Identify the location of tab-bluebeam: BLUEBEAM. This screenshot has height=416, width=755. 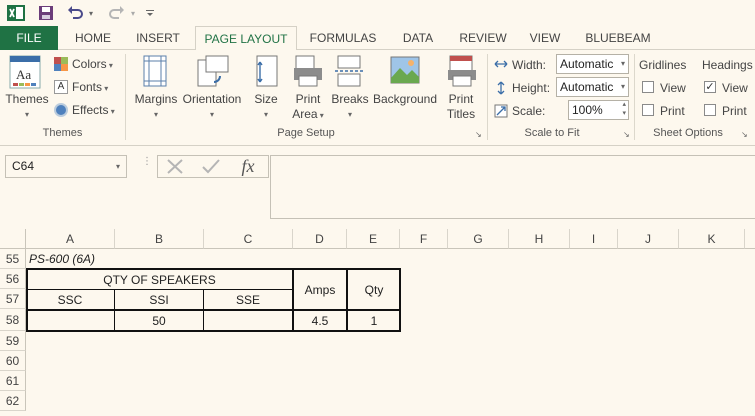
(618, 38).